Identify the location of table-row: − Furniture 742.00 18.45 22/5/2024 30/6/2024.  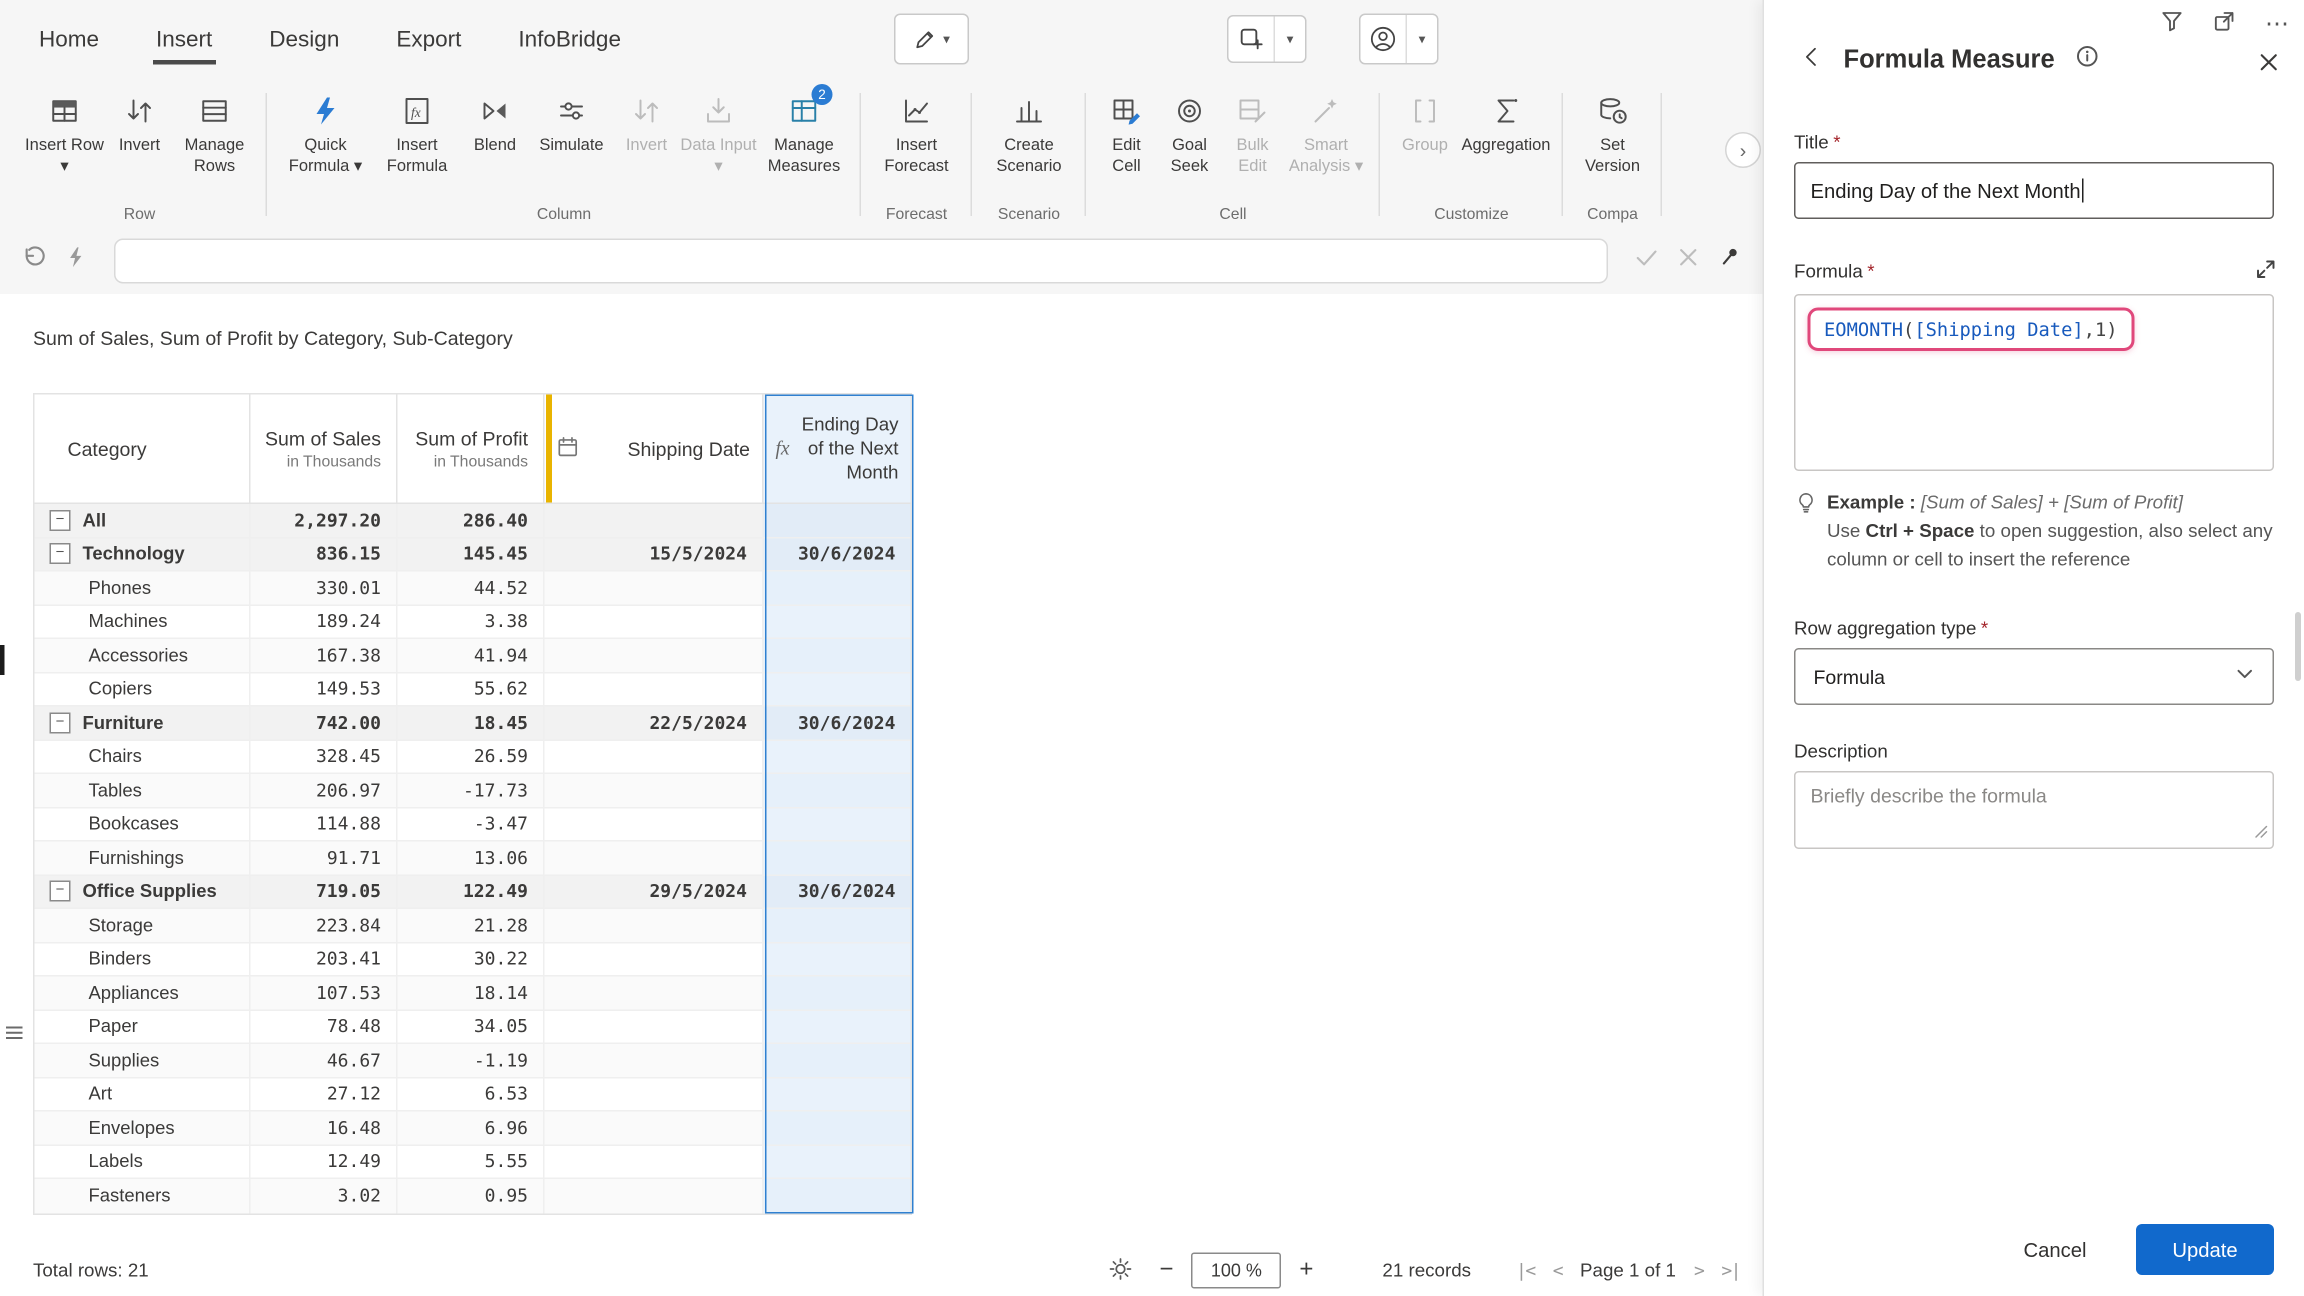
(472, 723).